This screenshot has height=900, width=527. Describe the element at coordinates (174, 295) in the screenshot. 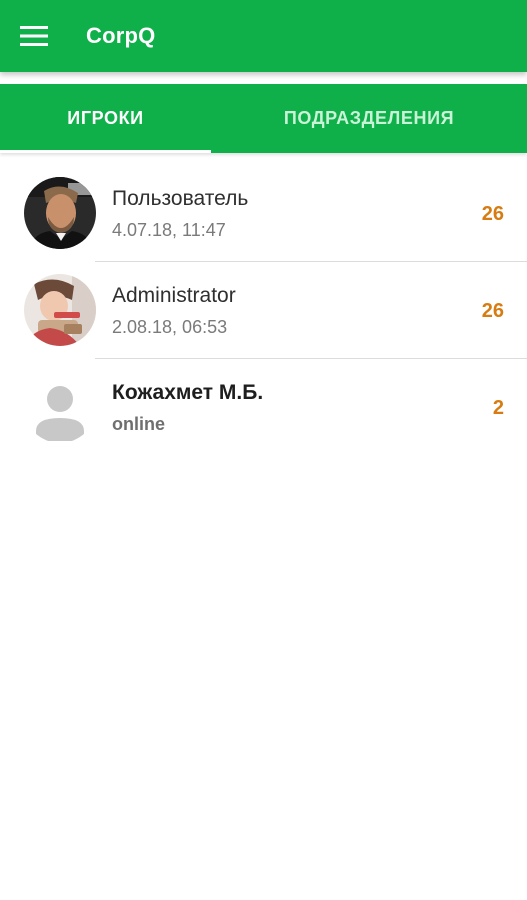

I see `player-name: Administrator` at that location.